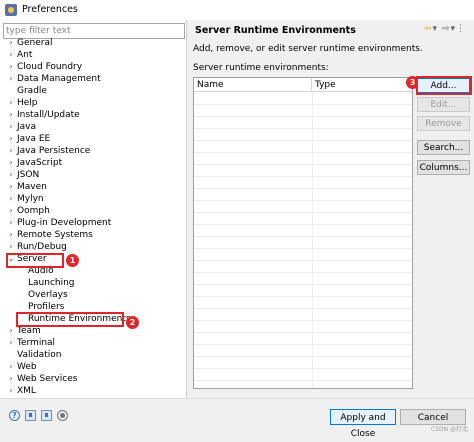  I want to click on tree-item: Gradle, so click(93, 91).